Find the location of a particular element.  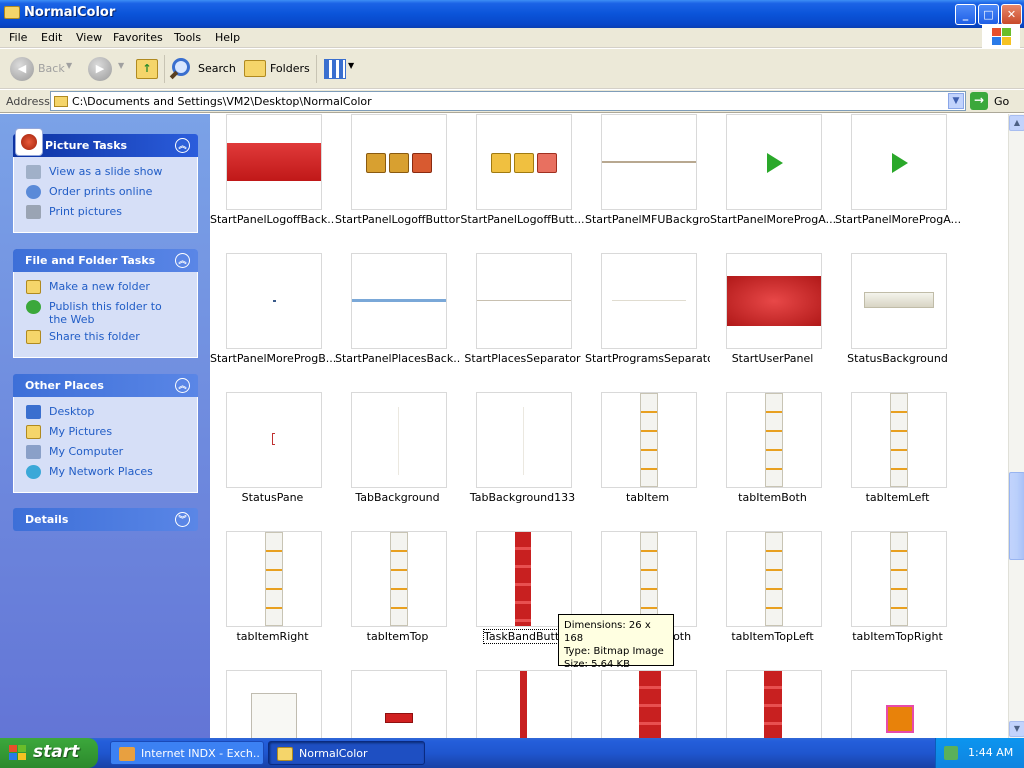

task-print-pictures: Print pictures is located at coordinates (105, 212).